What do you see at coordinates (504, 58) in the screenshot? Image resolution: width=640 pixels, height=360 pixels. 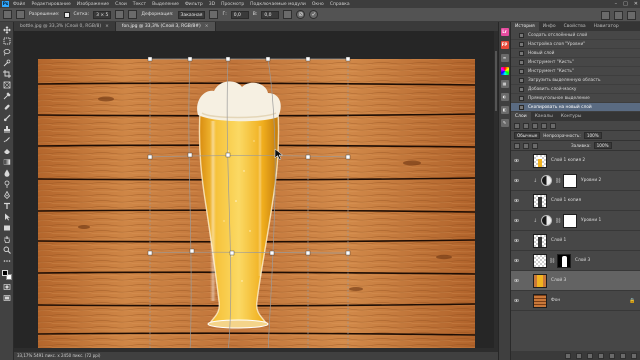 I see `brush-panel-icon: ≈` at bounding box center [504, 58].